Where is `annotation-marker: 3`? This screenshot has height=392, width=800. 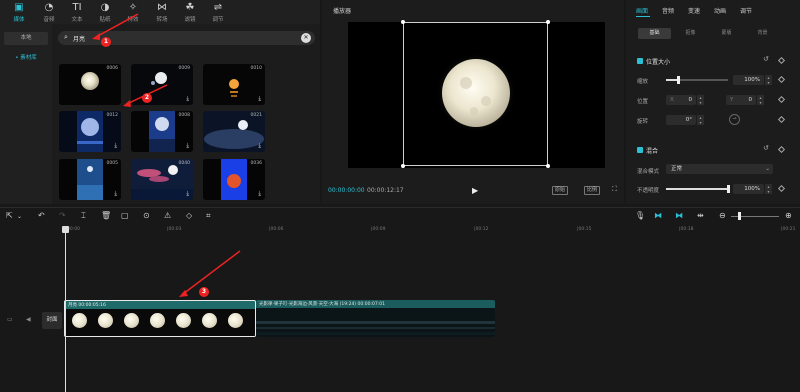
annotation-marker: 3 is located at coordinates (204, 292).